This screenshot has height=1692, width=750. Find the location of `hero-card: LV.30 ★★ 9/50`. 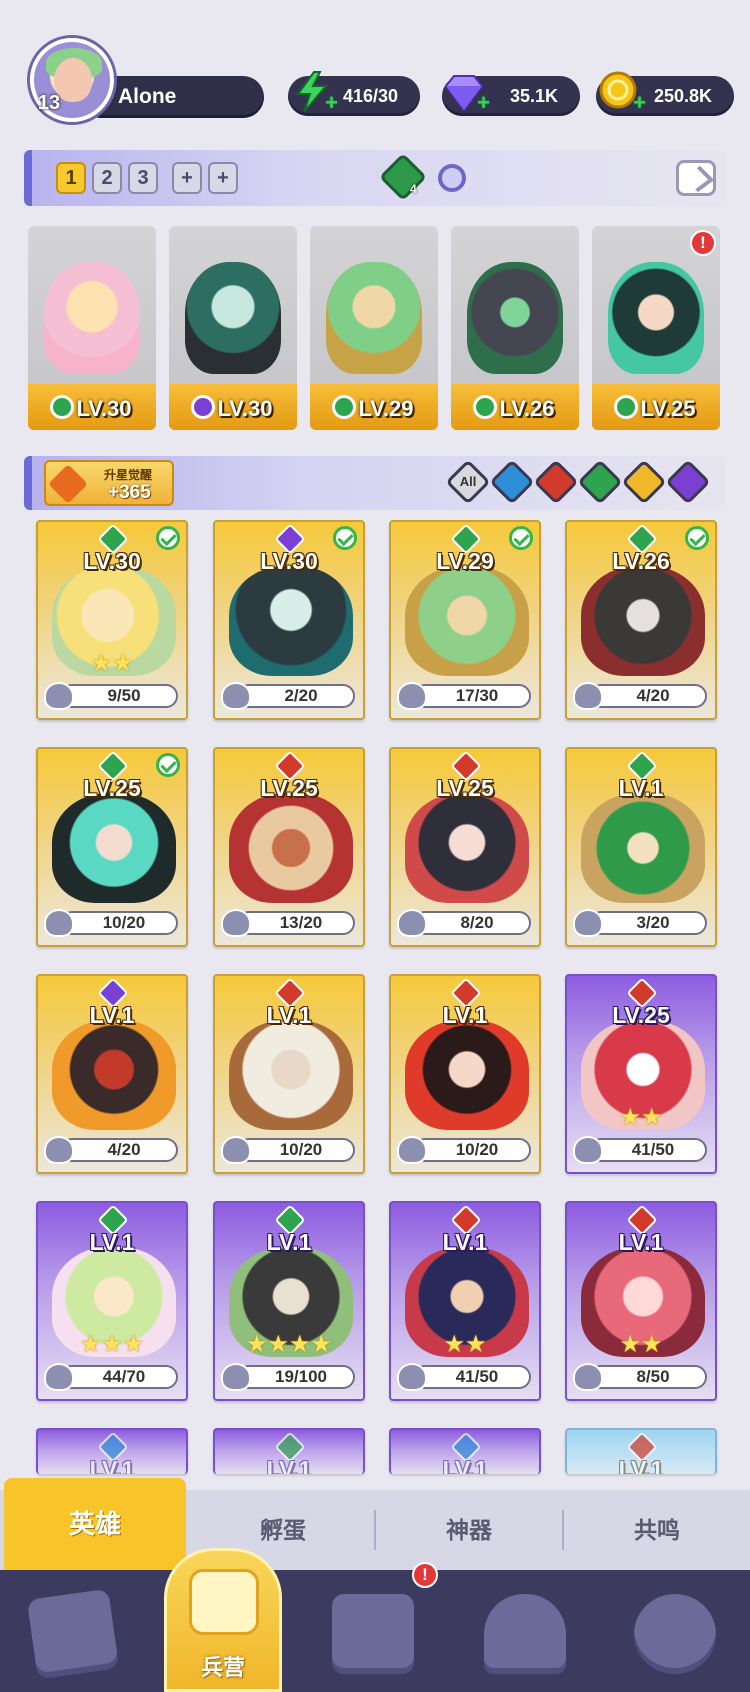

hero-card: LV.30 ★★ 9/50 is located at coordinates (112, 620).